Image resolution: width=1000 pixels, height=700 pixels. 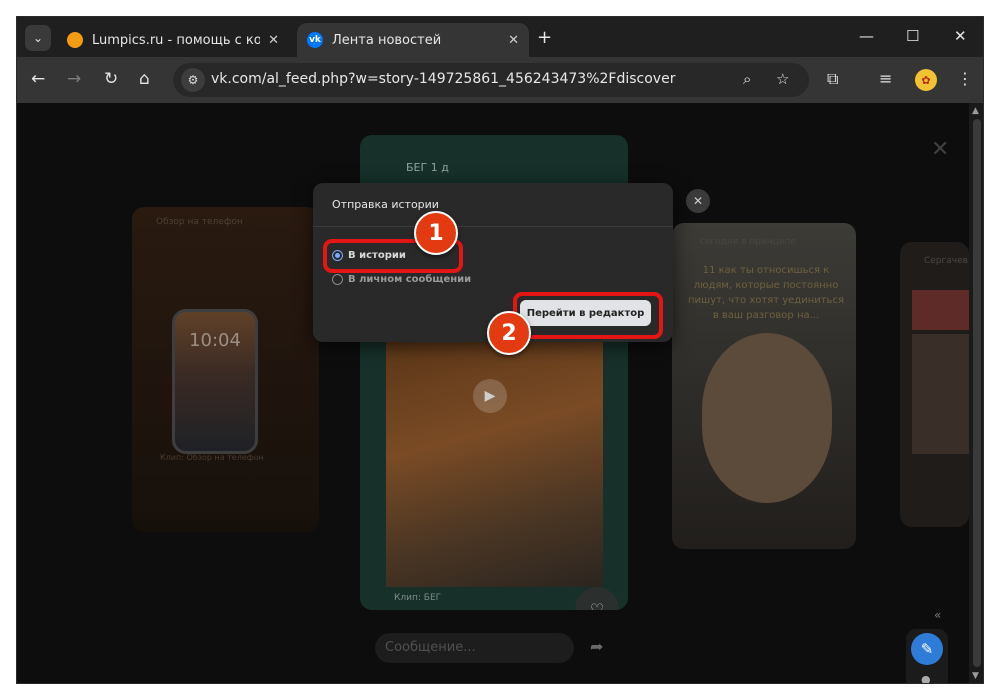 What do you see at coordinates (337, 279) in the screenshot?
I see `radio-unselected-icon` at bounding box center [337, 279].